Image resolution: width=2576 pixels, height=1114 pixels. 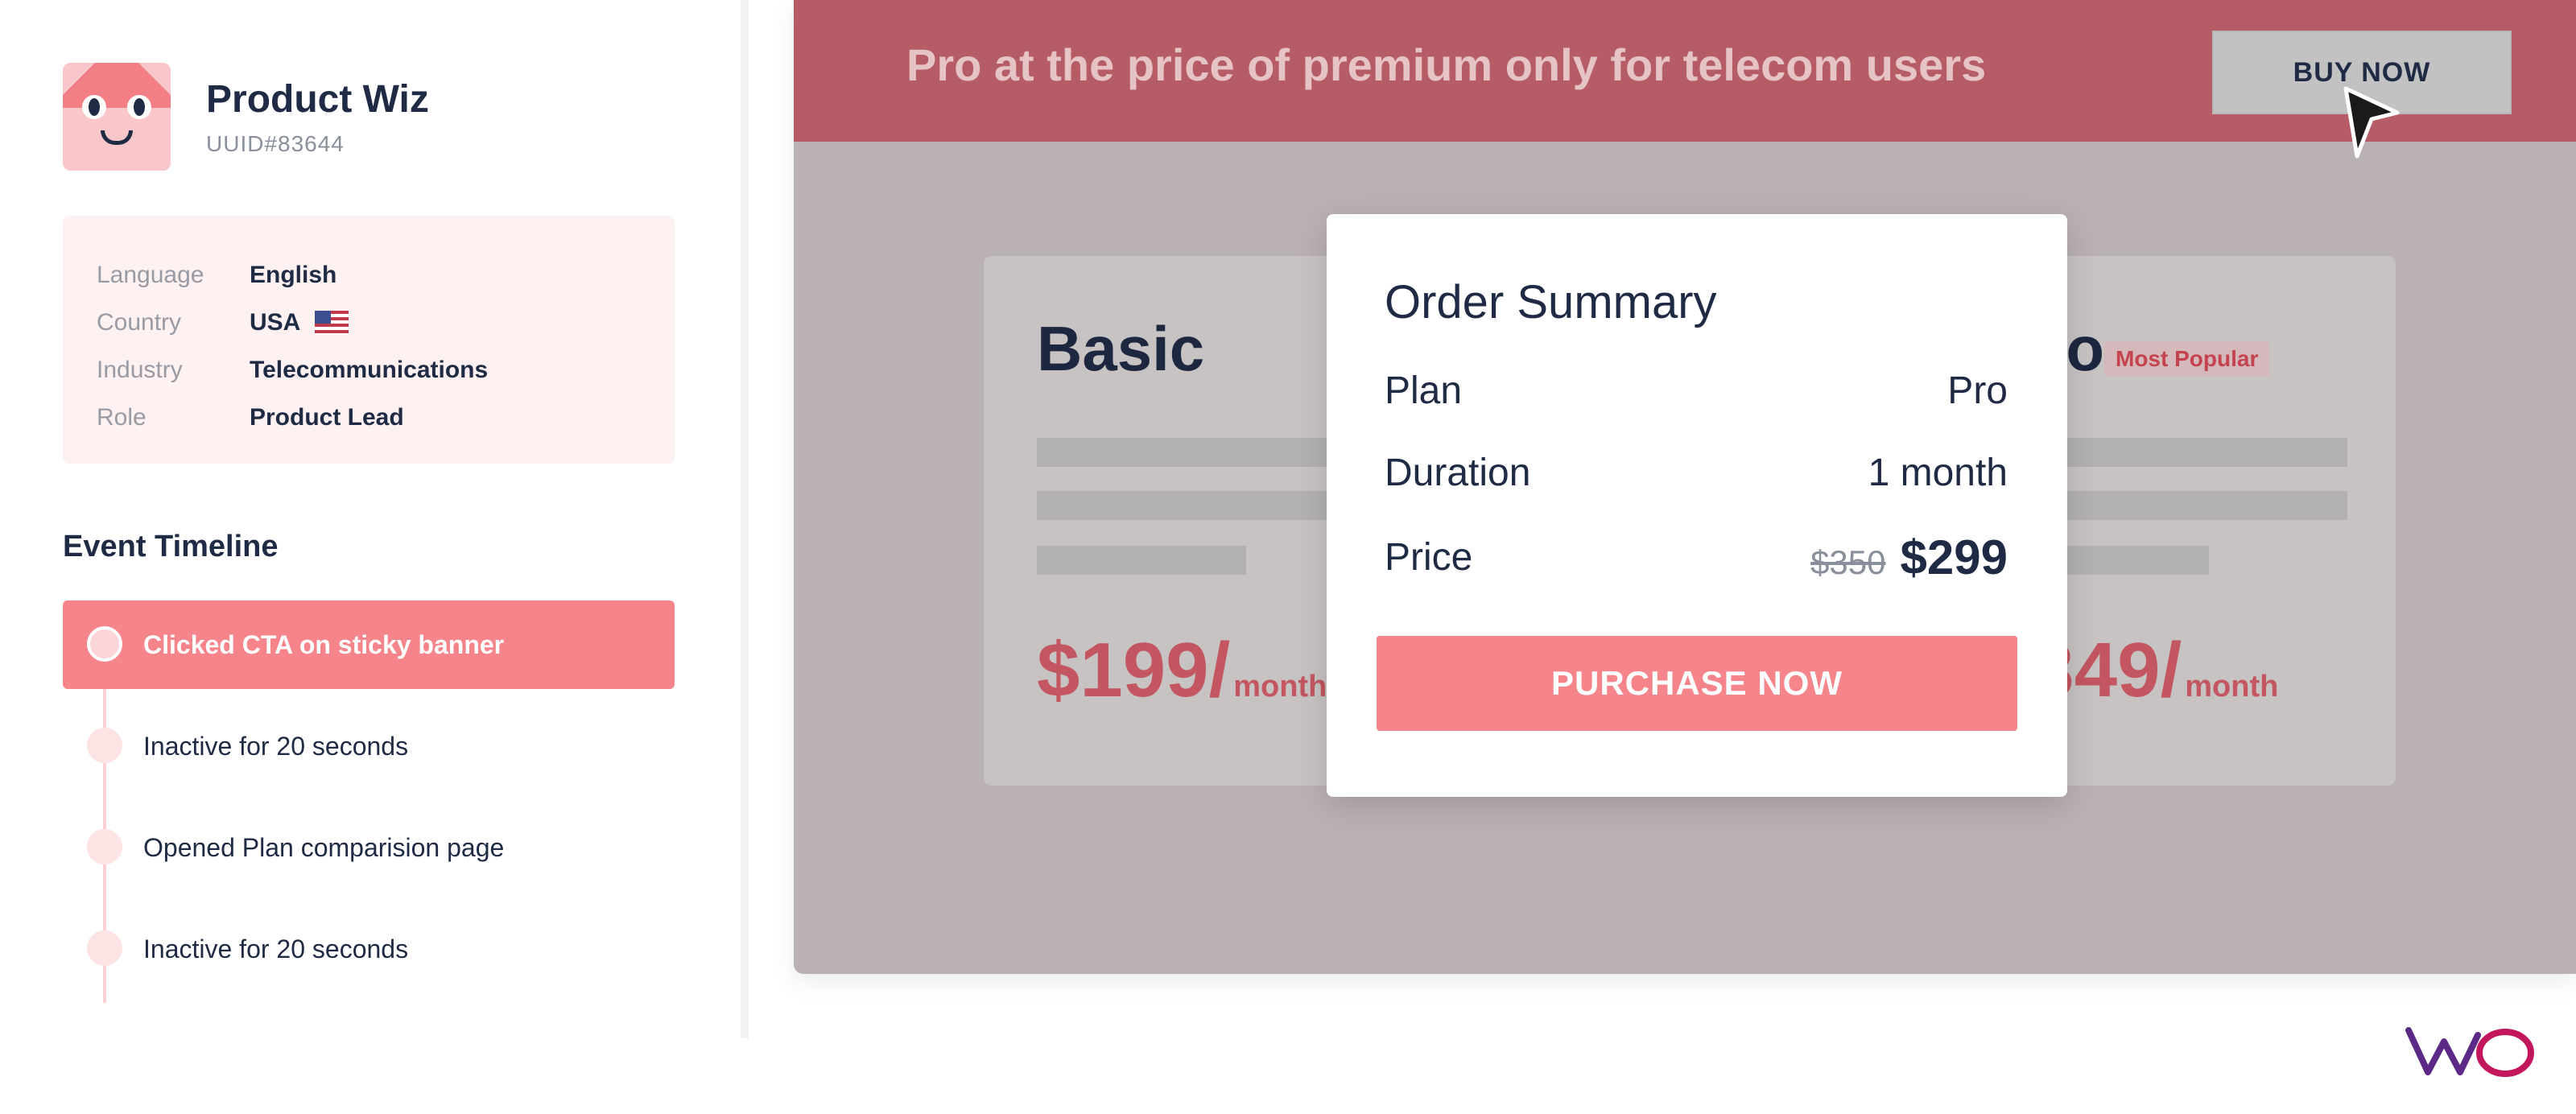 I want to click on timeline-event-active: Clicked CTA on sticky banner, so click(x=369, y=644).